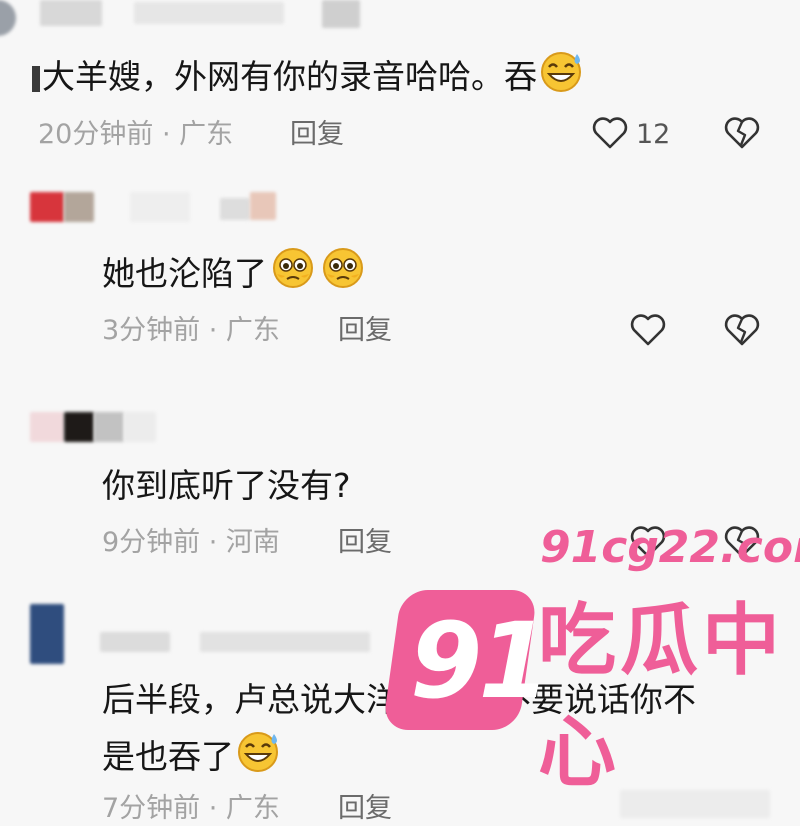  Describe the element at coordinates (661, 697) in the screenshot. I see `watermark-name: 吃瓜中心` at that location.